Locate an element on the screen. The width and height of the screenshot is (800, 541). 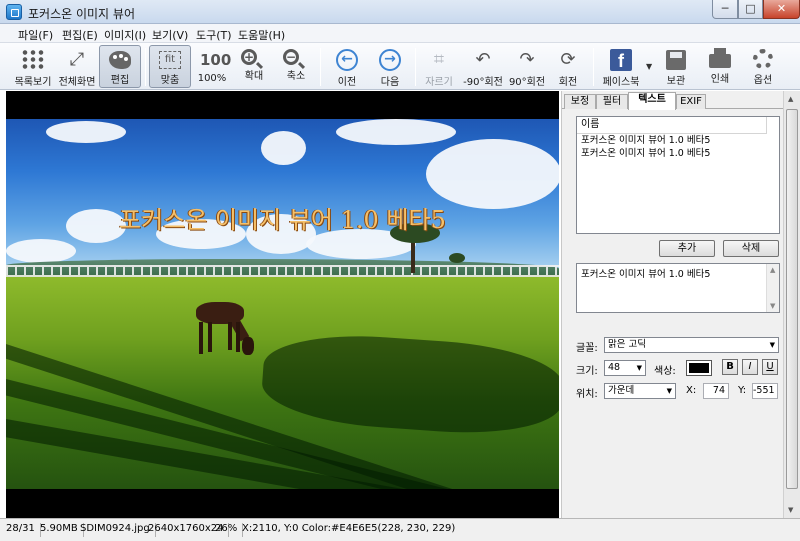
zoom-in-icon: + is located at coordinates (249, 57).